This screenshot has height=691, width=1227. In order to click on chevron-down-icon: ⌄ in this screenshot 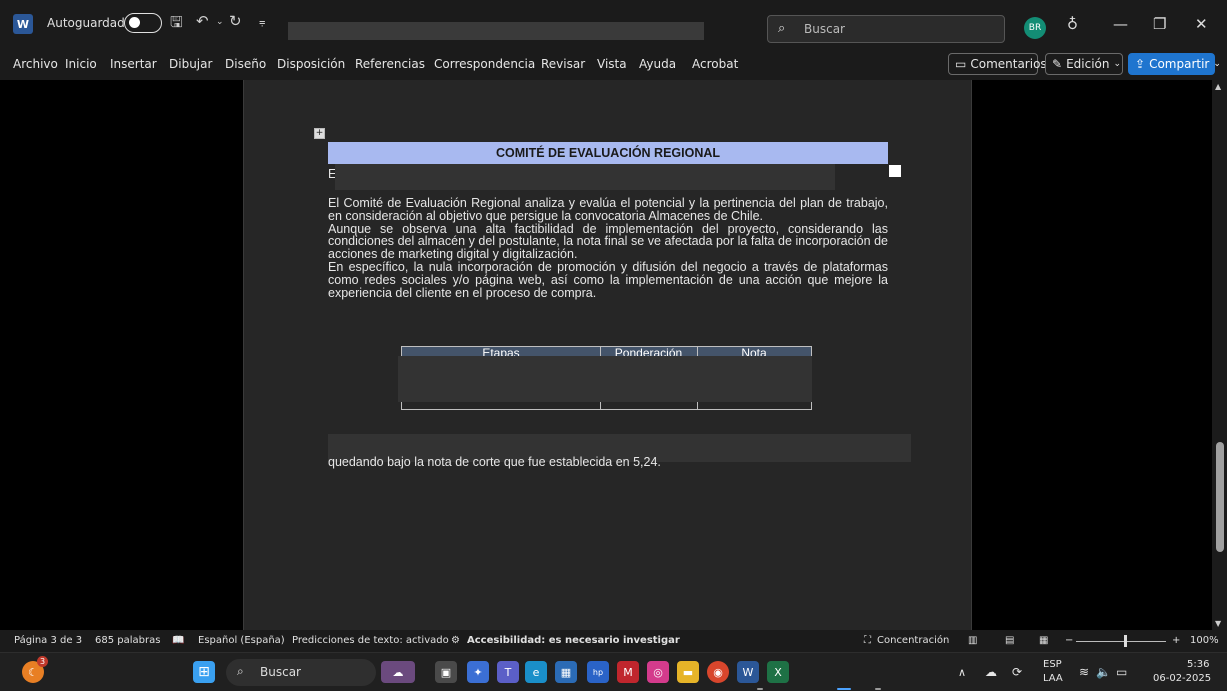, I will do `click(1217, 64)`.